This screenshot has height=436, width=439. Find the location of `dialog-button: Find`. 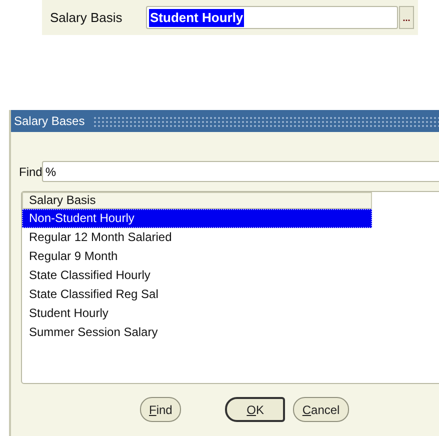

dialog-button: Find is located at coordinates (161, 409).